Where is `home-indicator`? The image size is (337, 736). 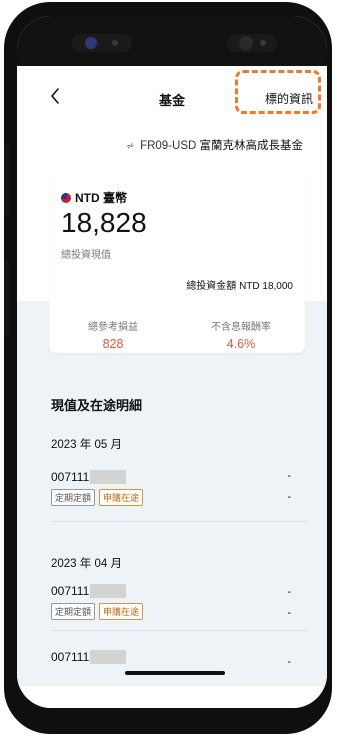
home-indicator is located at coordinates (175, 673).